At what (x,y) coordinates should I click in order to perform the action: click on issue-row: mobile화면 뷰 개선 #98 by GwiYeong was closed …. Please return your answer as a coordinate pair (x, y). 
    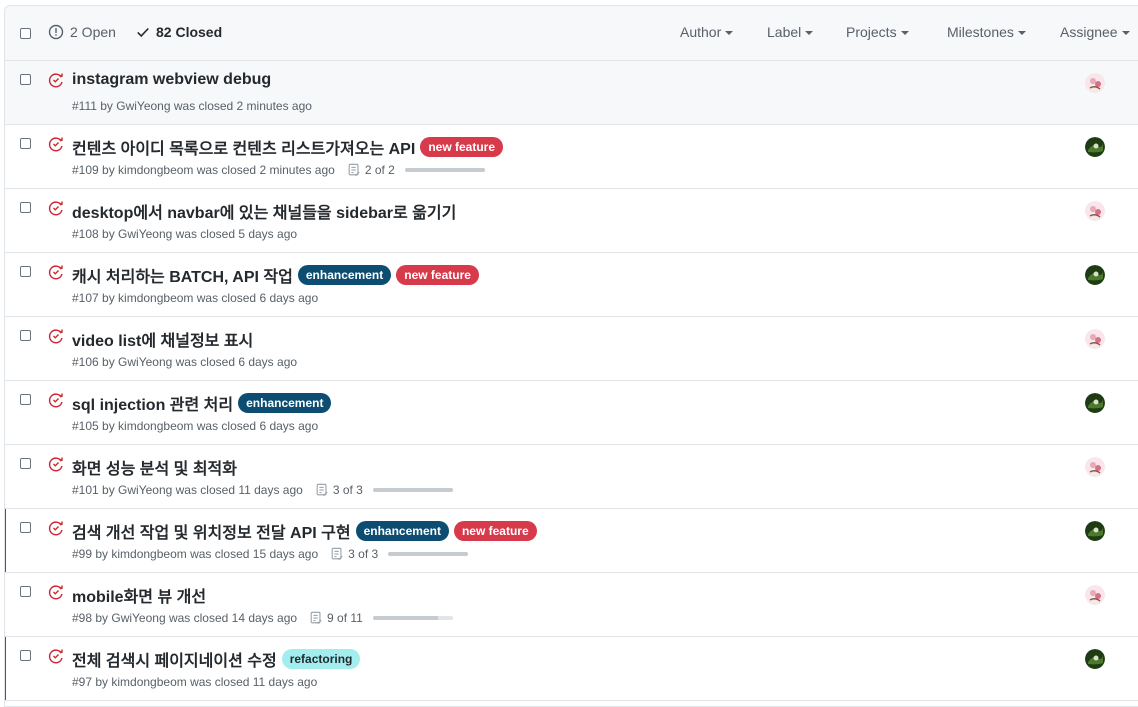
    Looking at the image, I should click on (571, 605).